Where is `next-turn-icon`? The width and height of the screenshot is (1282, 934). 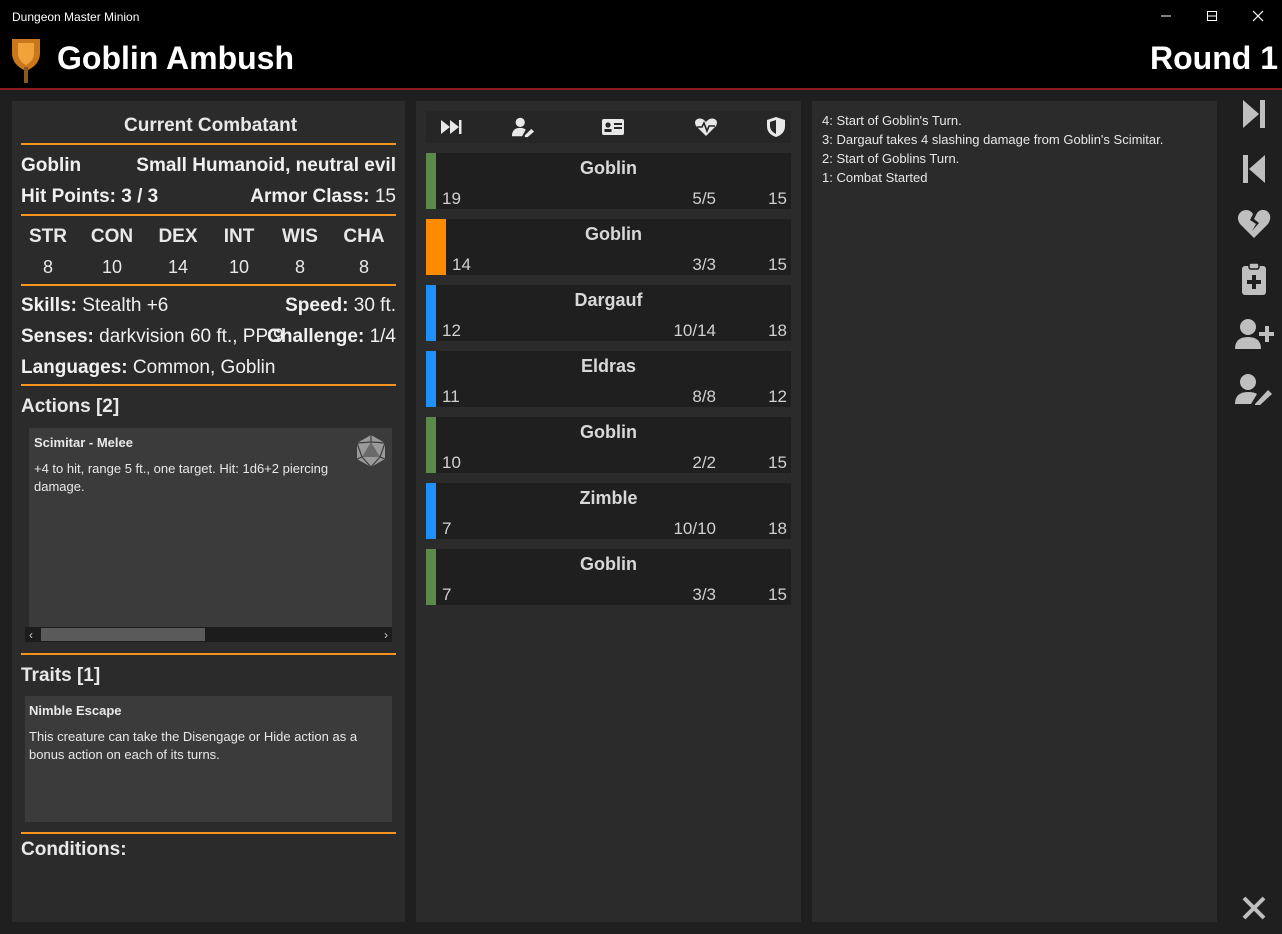
next-turn-icon is located at coordinates (1254, 114).